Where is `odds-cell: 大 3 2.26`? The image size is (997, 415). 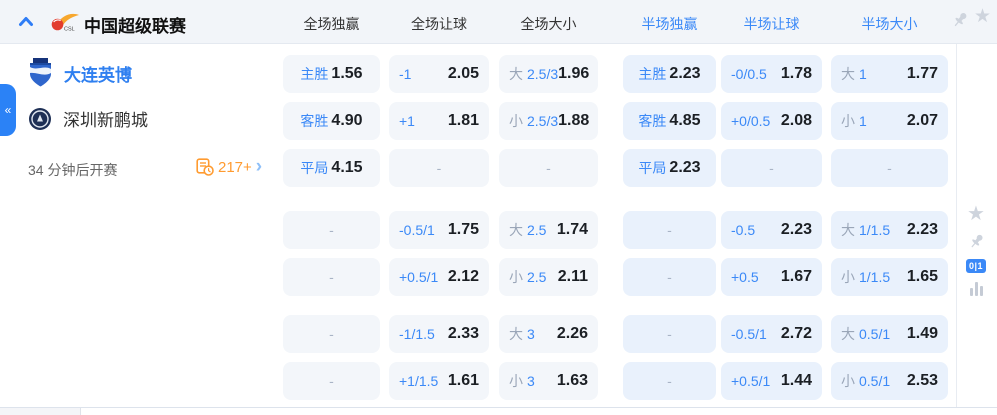 odds-cell: 大 3 2.26 is located at coordinates (548, 334).